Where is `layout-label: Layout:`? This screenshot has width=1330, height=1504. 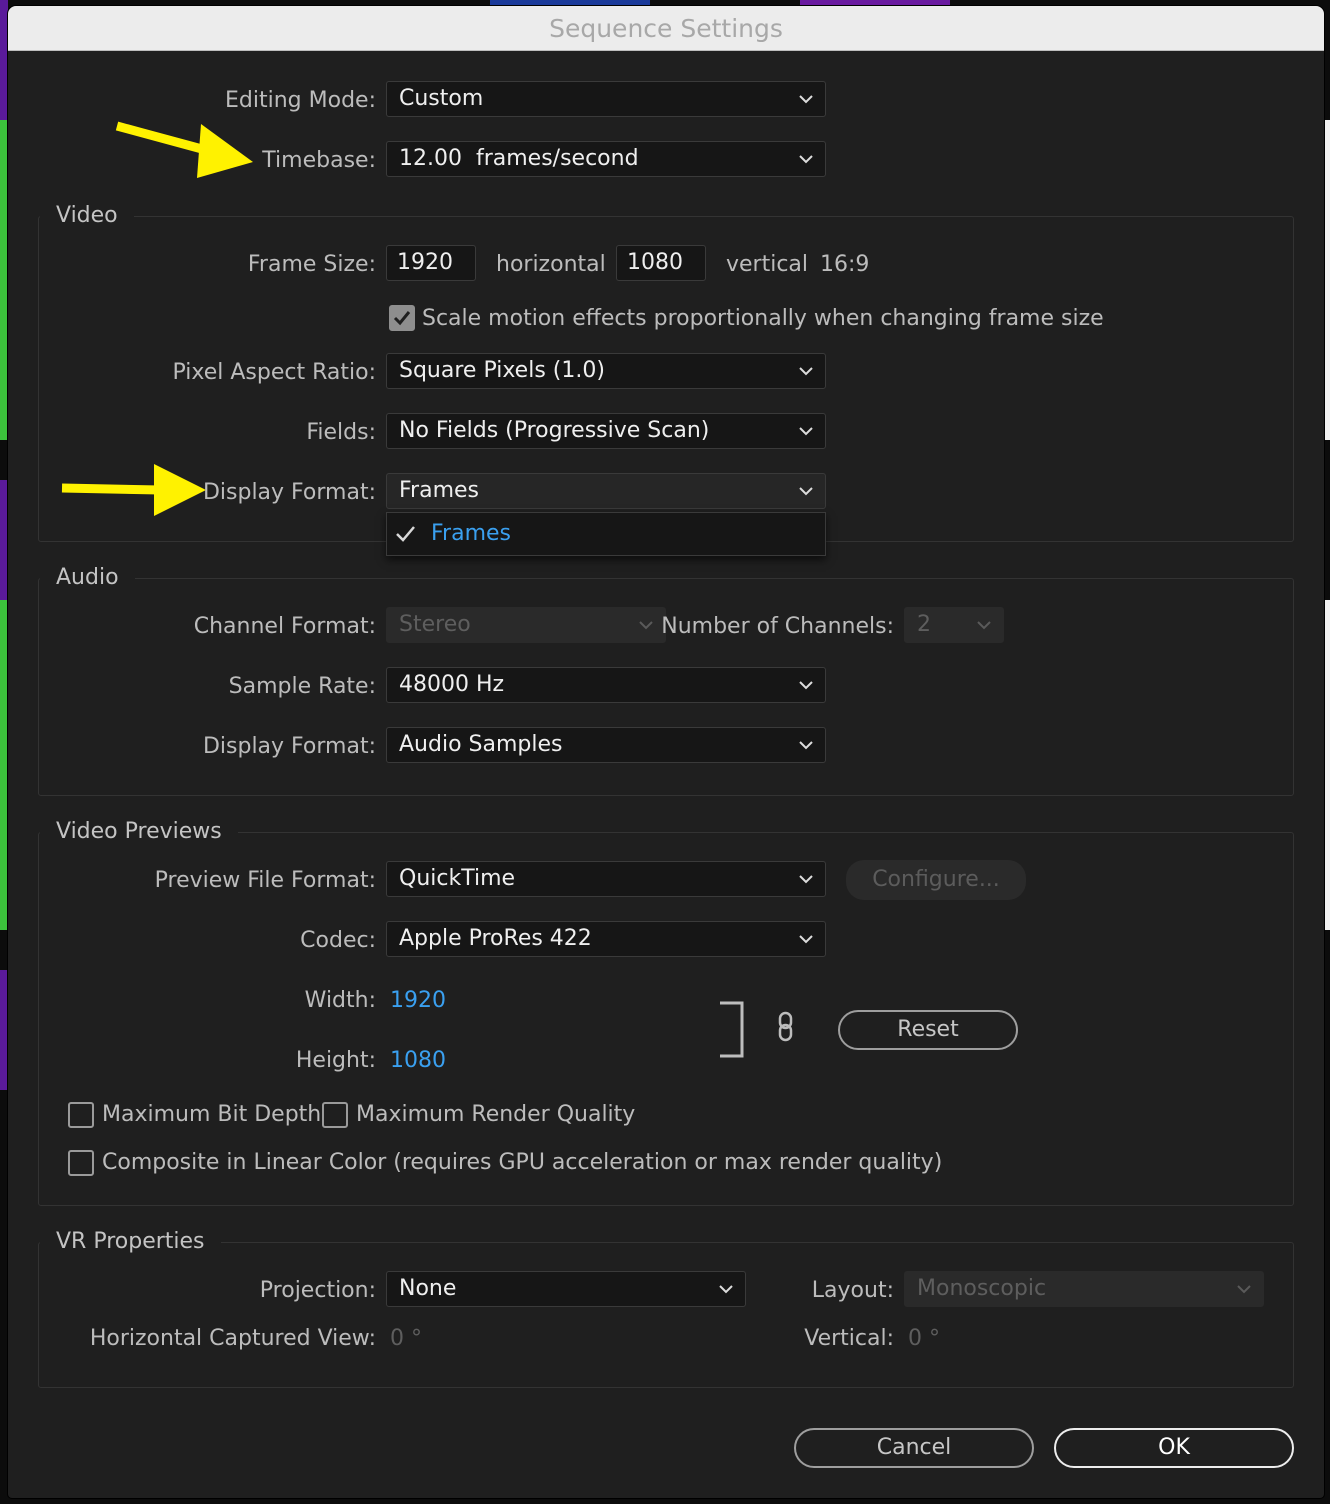
layout-label: Layout: is located at coordinates (852, 1290).